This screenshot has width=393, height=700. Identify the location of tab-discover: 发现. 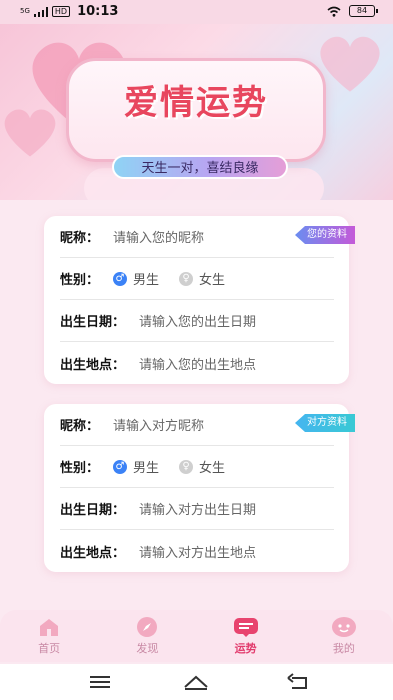
(147, 636).